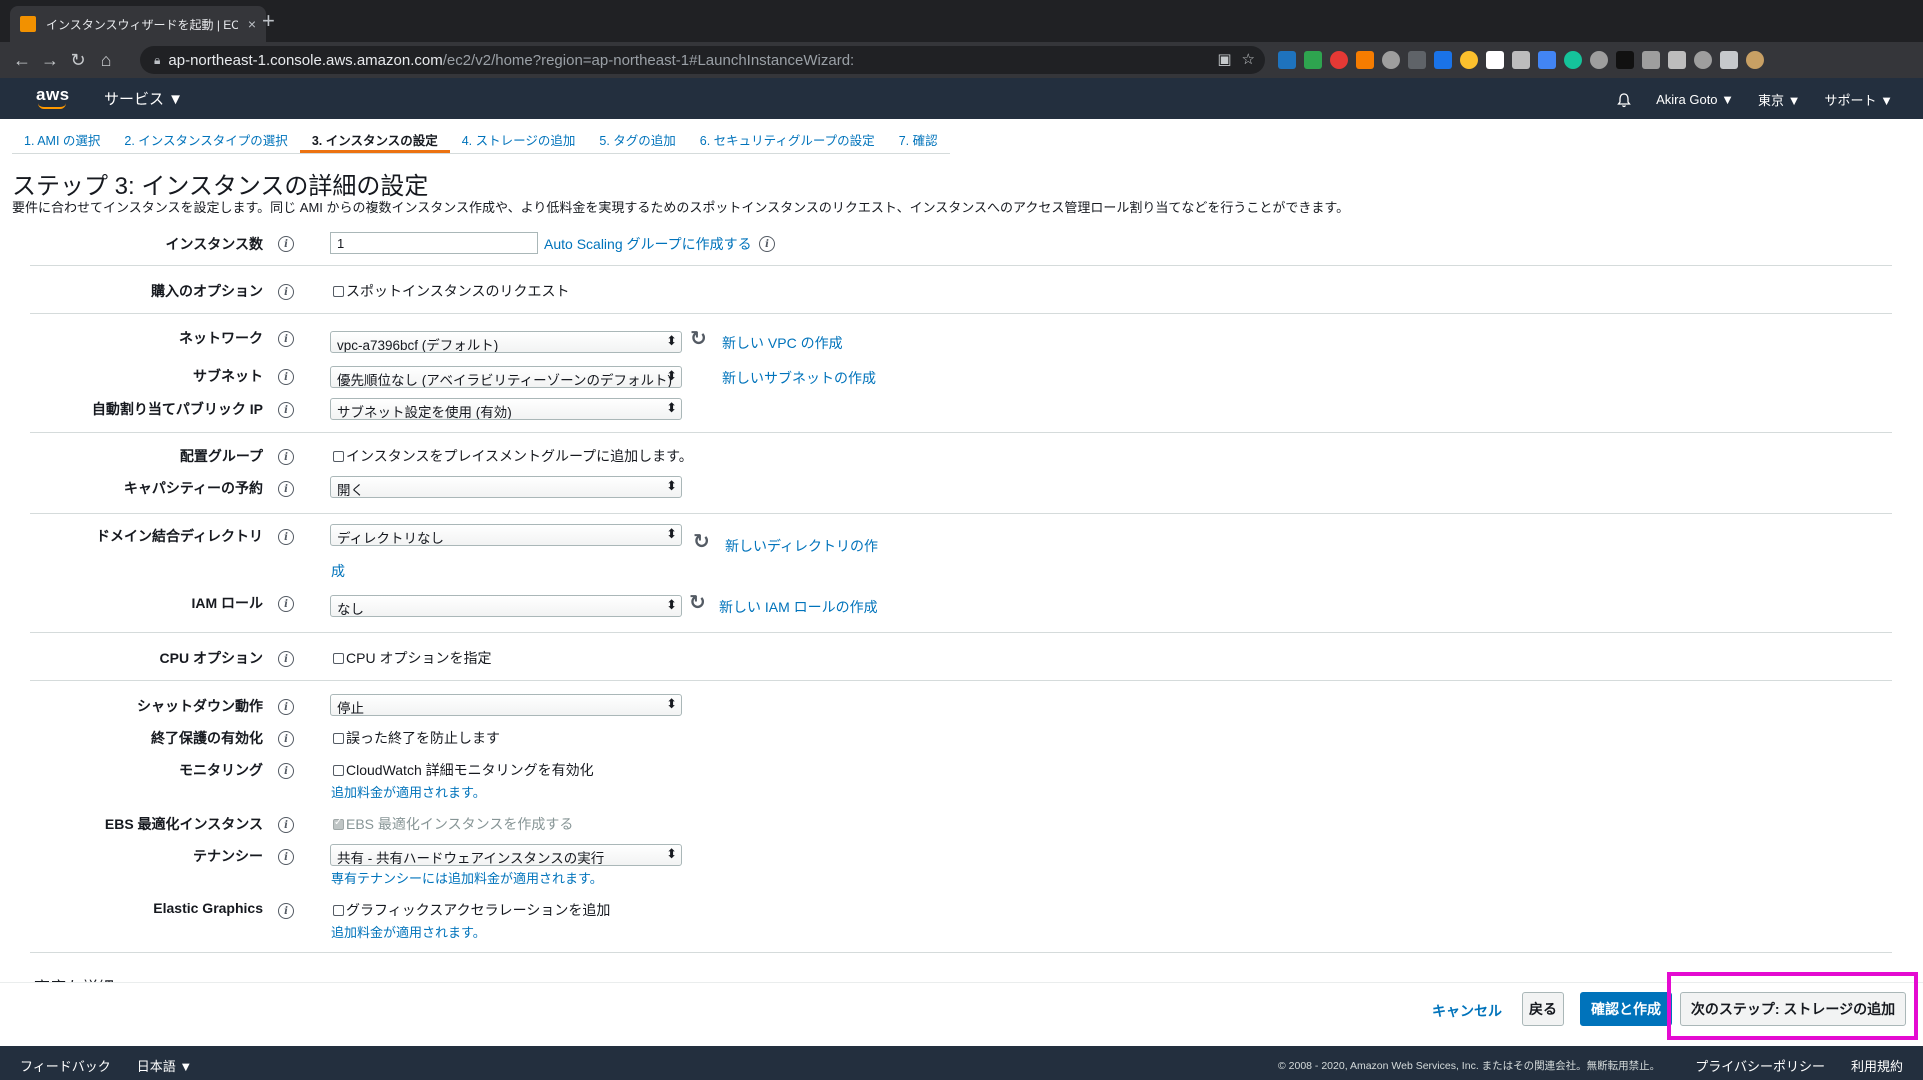 The width and height of the screenshot is (1923, 1080). Describe the element at coordinates (1224, 59) in the screenshot. I see `page-action-icon: ▣` at that location.